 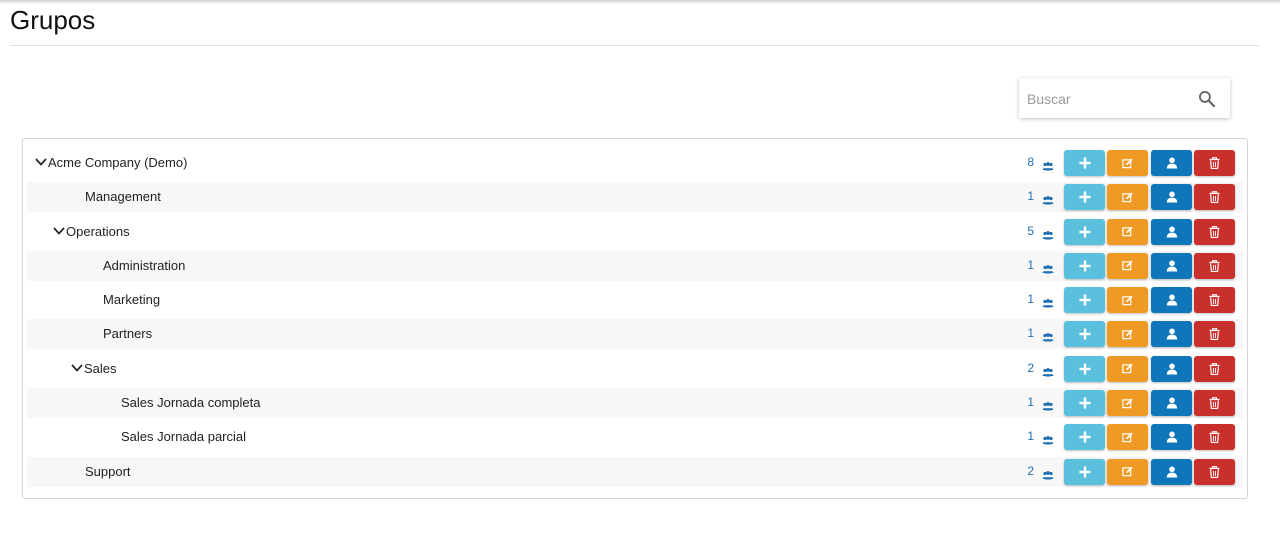 I want to click on member-count: 8, so click(x=1024, y=162).